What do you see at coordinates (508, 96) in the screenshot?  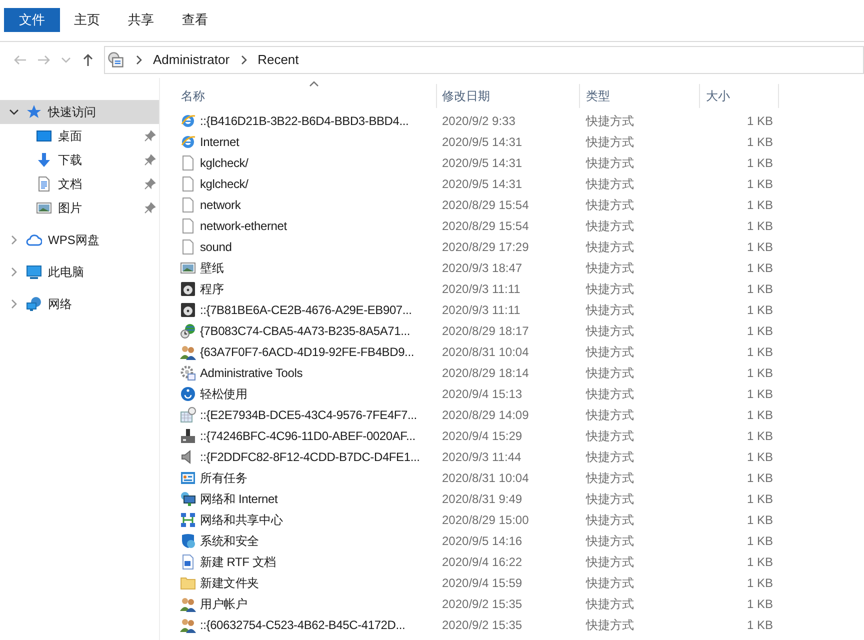 I see `column-header: 修改日期` at bounding box center [508, 96].